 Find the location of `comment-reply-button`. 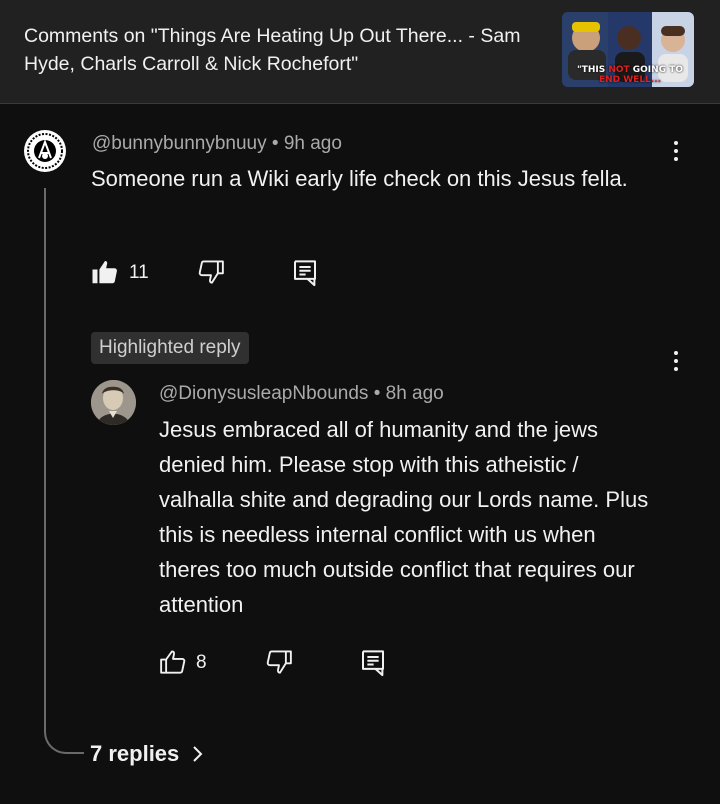

comment-reply-button is located at coordinates (305, 272).